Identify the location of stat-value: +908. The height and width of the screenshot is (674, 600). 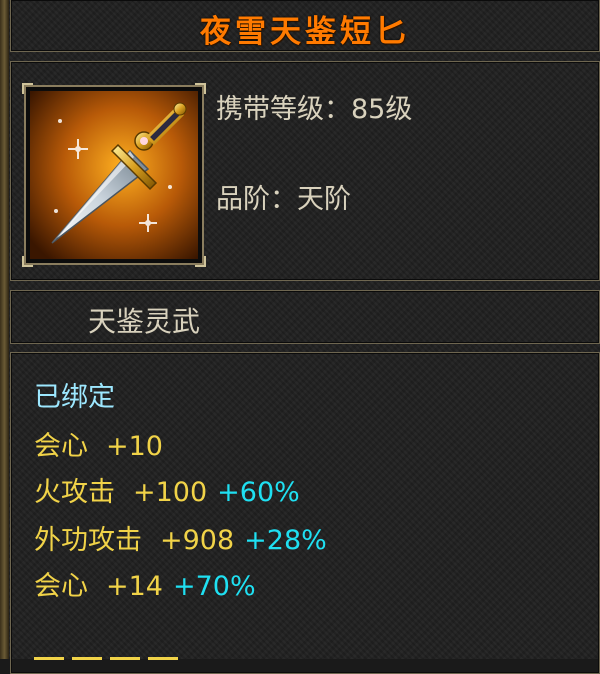
(197, 540).